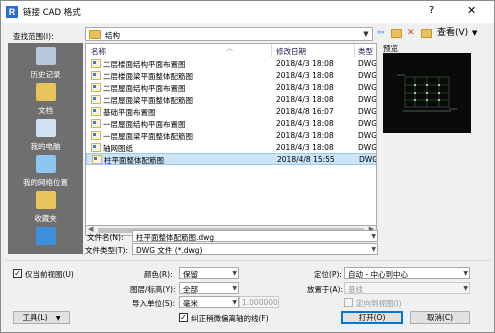 The width and height of the screenshot is (495, 333). What do you see at coordinates (190, 289) in the screenshot?
I see `layers-value: 全部` at bounding box center [190, 289].